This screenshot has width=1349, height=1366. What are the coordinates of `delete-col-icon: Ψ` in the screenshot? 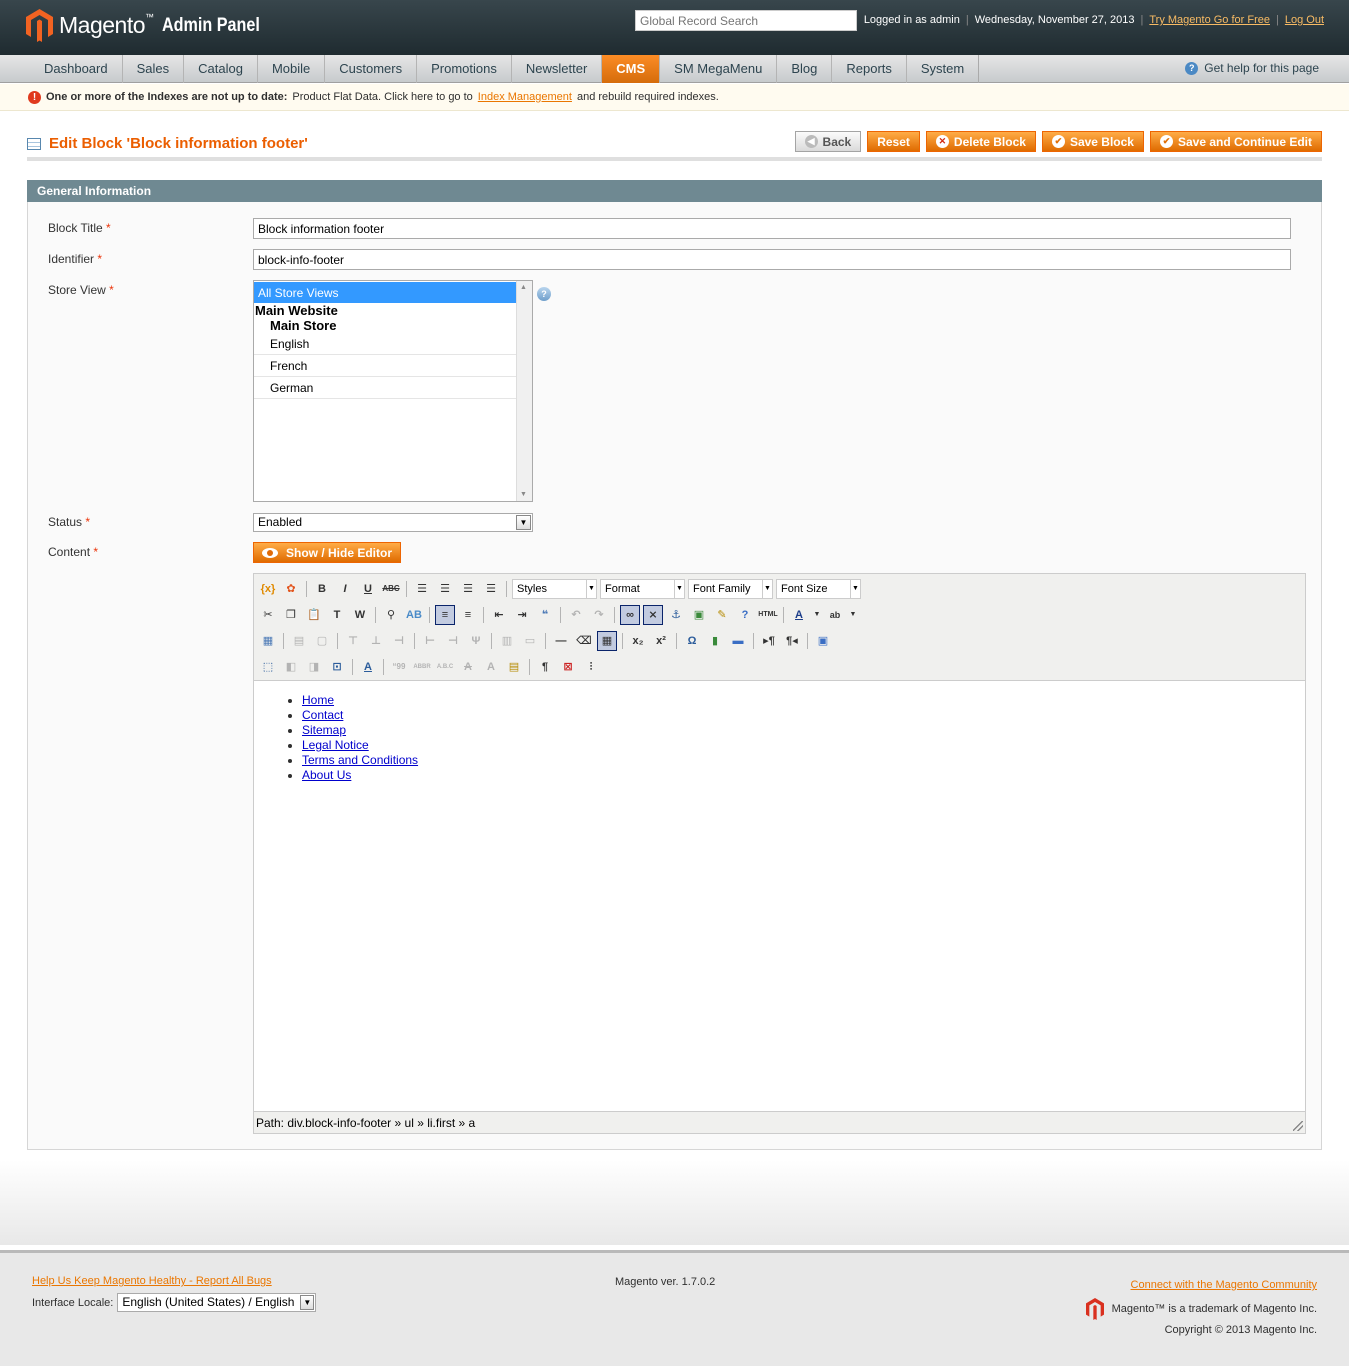 It's located at (476, 641).